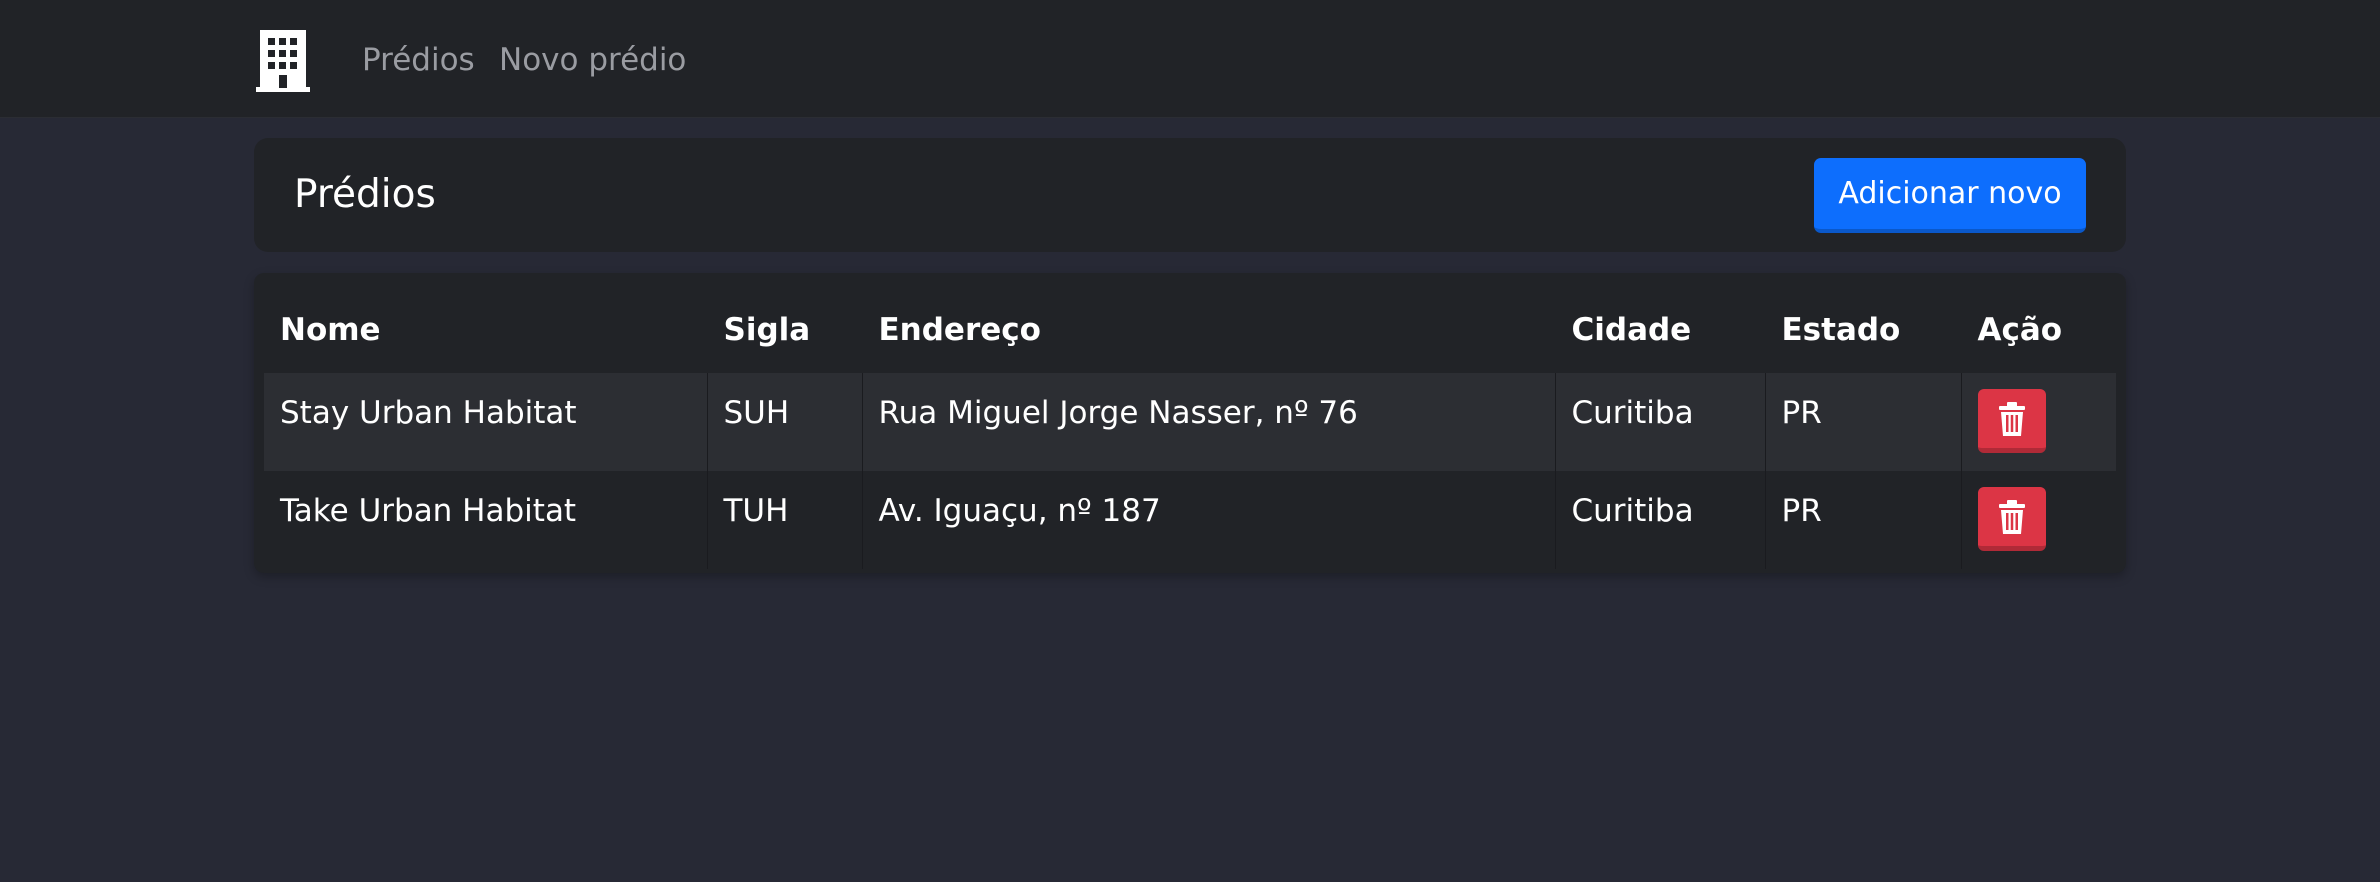 The height and width of the screenshot is (882, 2380). I want to click on page-title: Prédios, so click(365, 194).